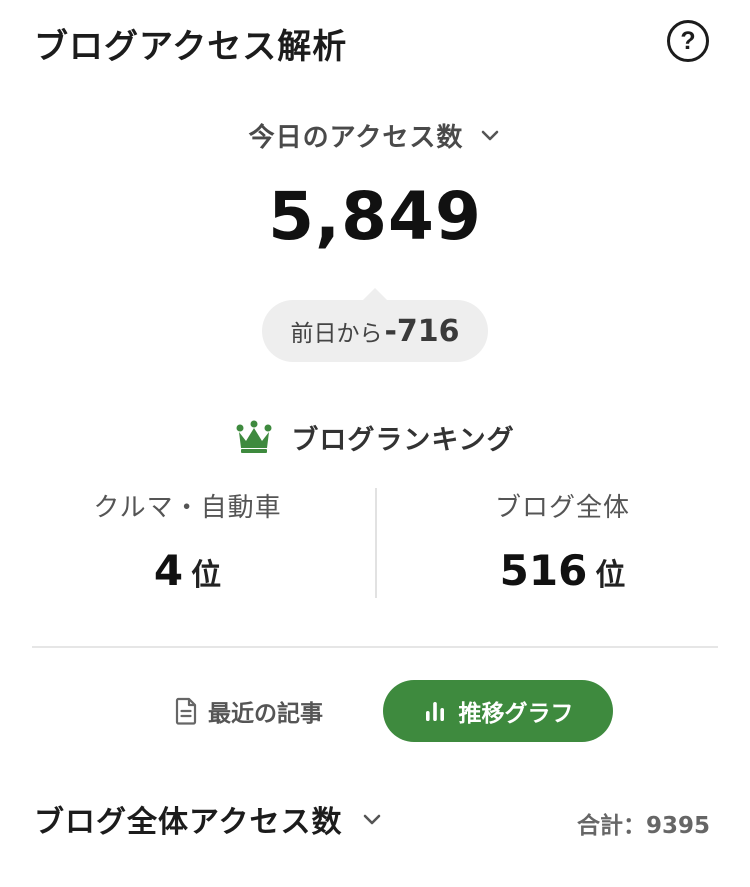  I want to click on tab-label: 最近の記事, so click(265, 714).